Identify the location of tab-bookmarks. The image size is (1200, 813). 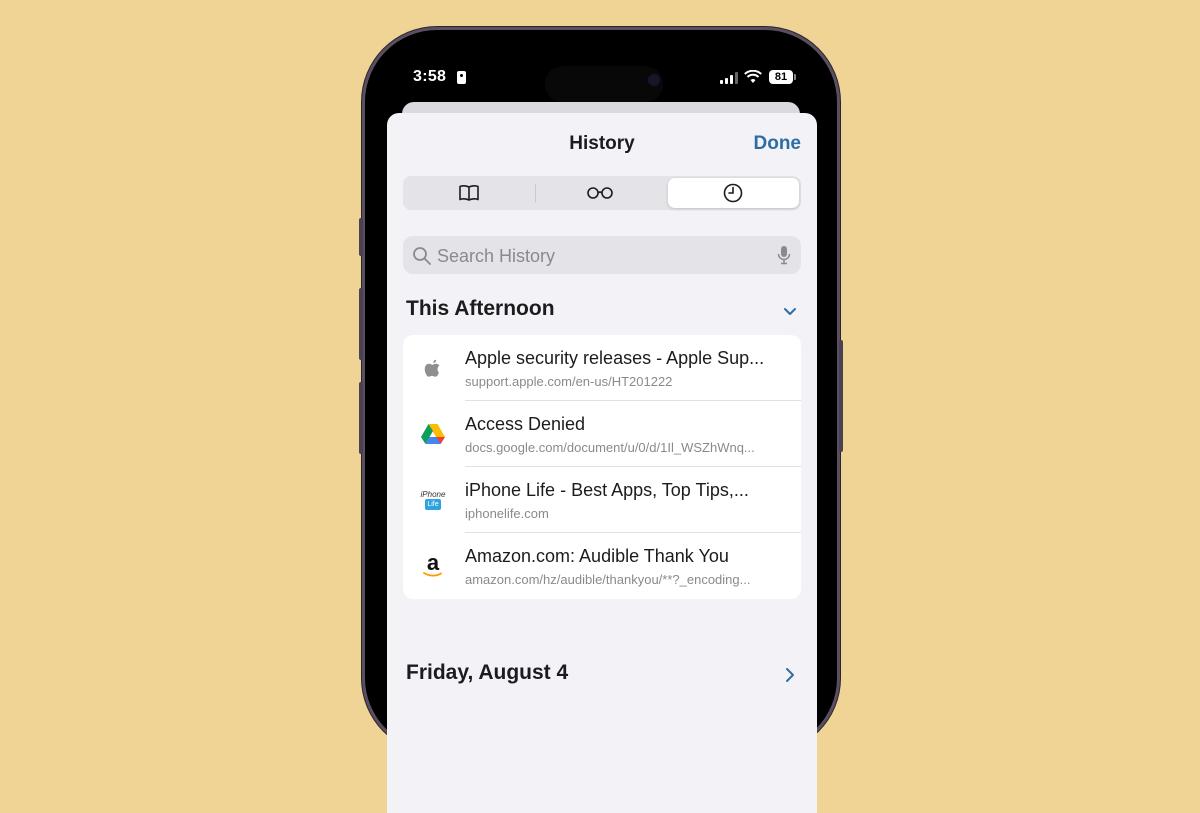
(468, 193).